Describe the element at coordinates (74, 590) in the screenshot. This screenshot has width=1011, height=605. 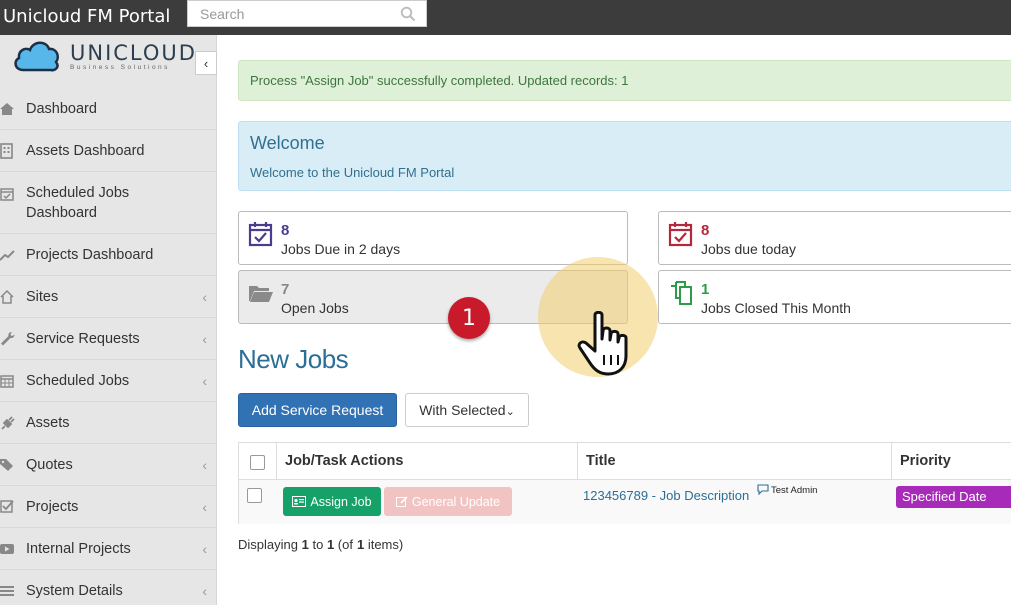
I see `sidebar-item-label: System Details` at that location.